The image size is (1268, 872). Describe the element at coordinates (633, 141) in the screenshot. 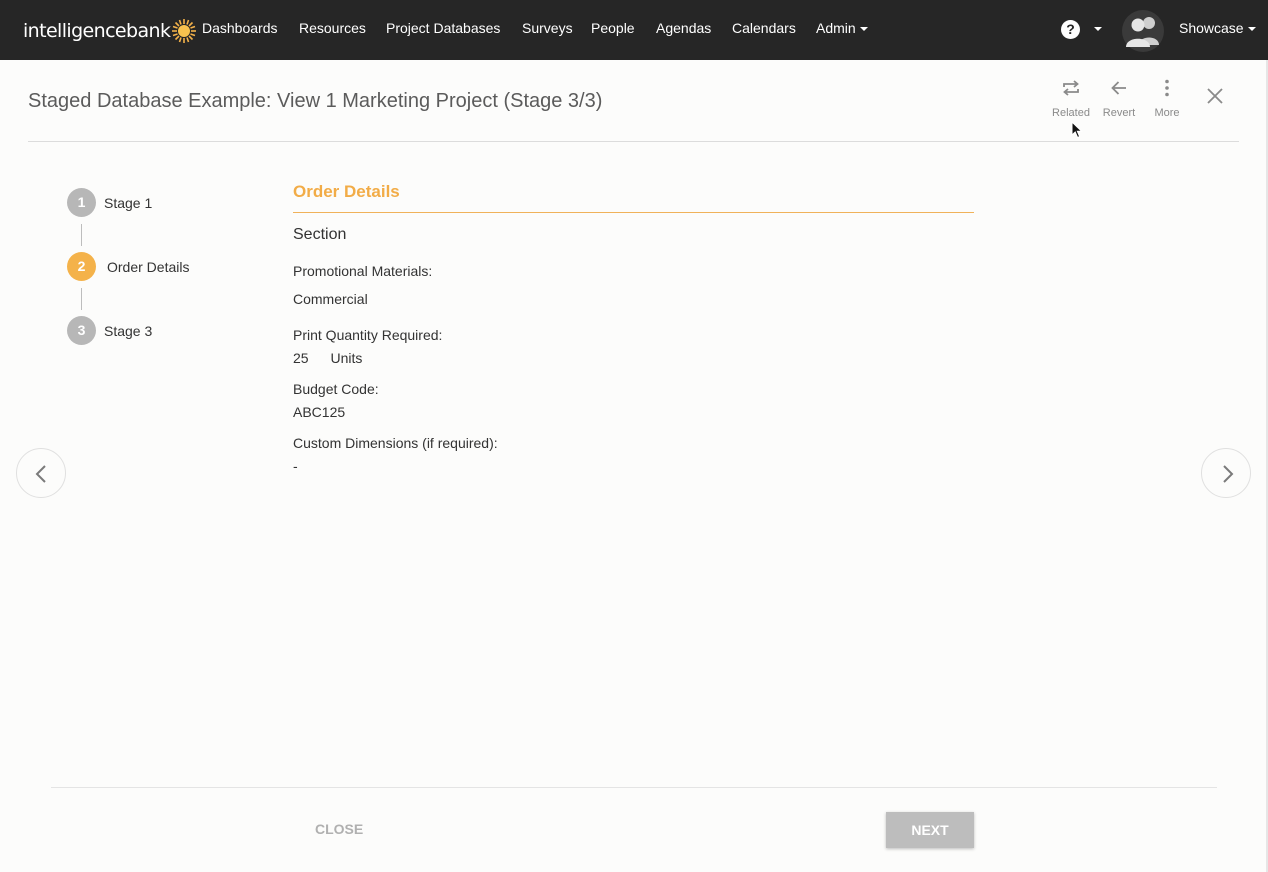

I see `header-divider` at that location.